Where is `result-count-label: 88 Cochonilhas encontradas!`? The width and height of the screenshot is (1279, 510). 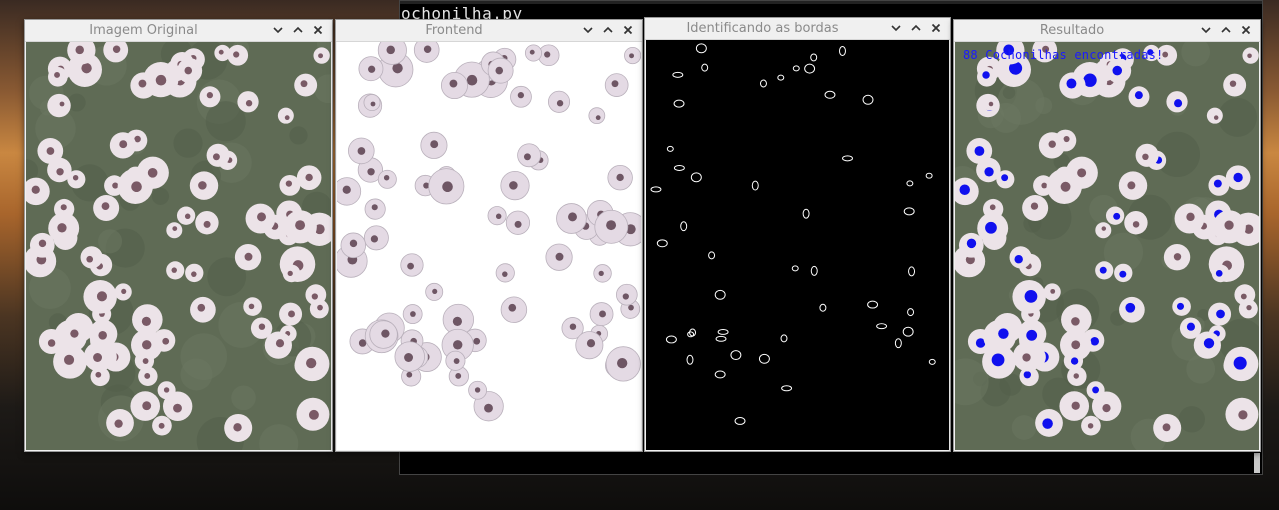
result-count-label: 88 Cochonilhas encontradas! is located at coordinates (1063, 55).